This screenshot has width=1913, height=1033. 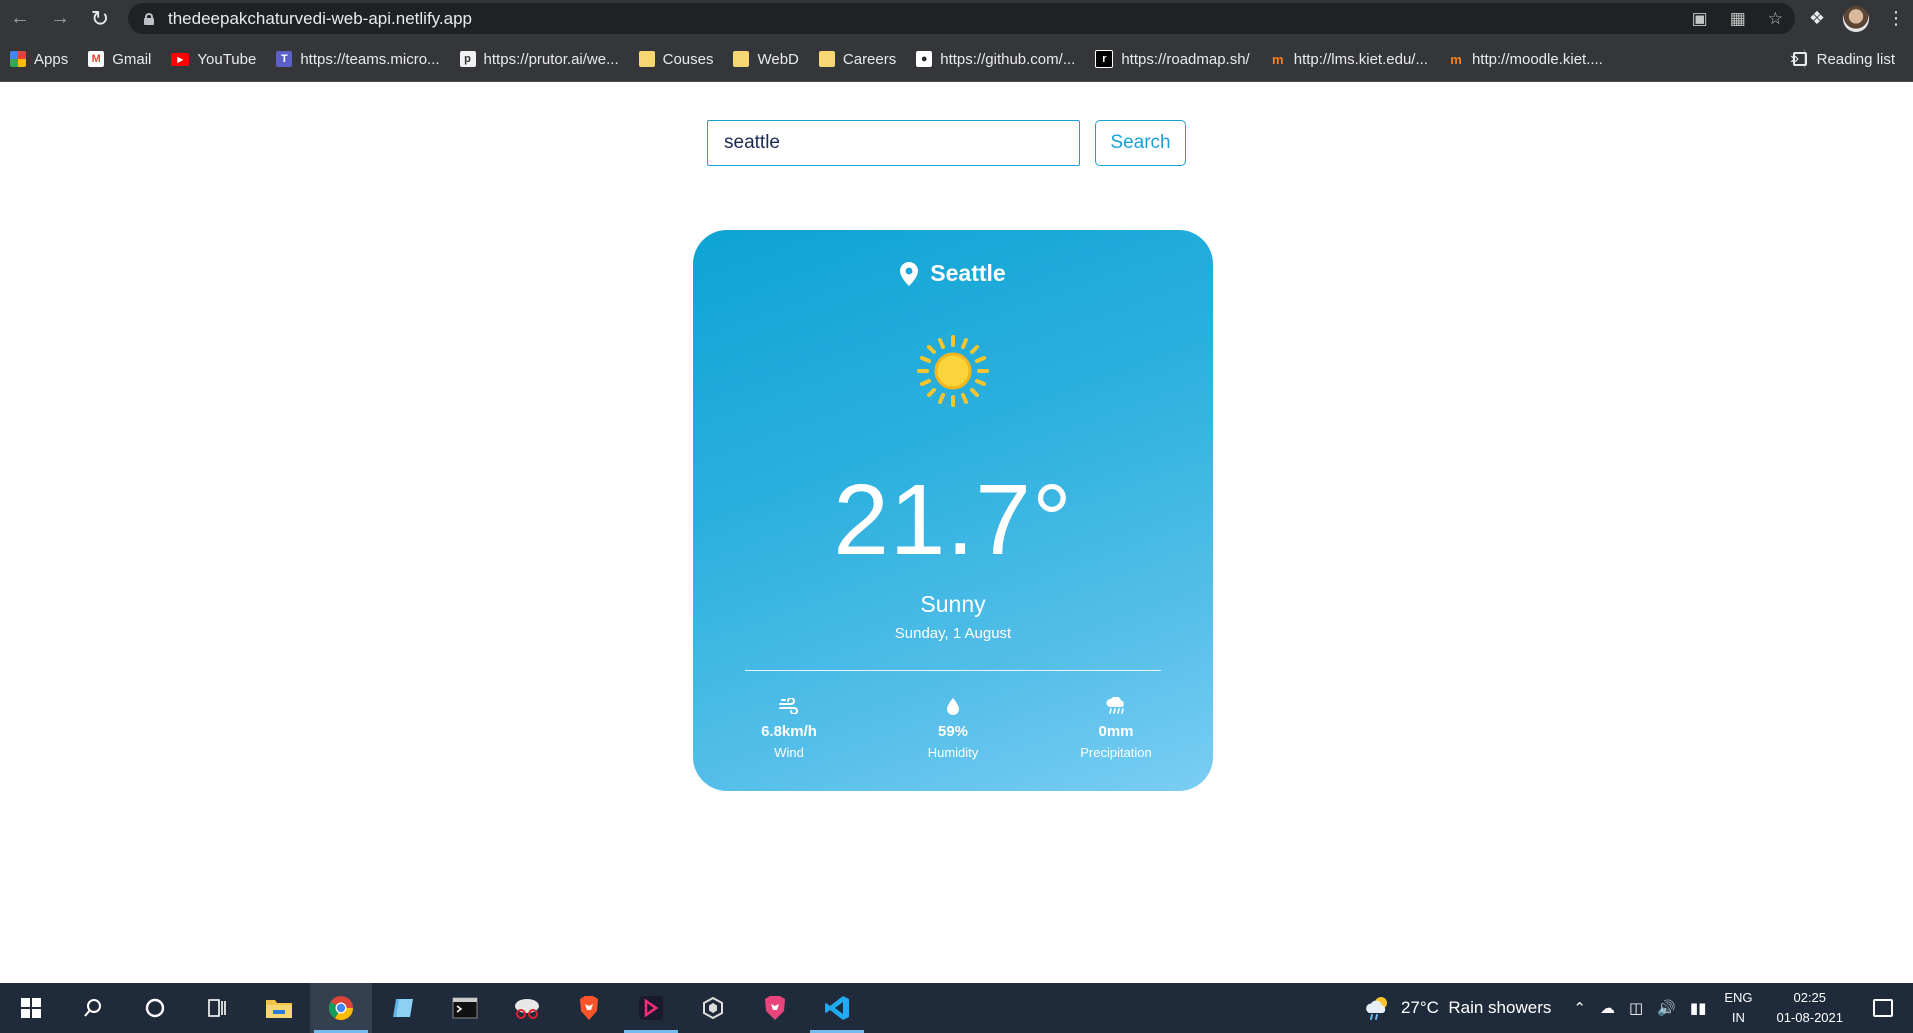 What do you see at coordinates (909, 273) in the screenshot?
I see `location-pin-icon` at bounding box center [909, 273].